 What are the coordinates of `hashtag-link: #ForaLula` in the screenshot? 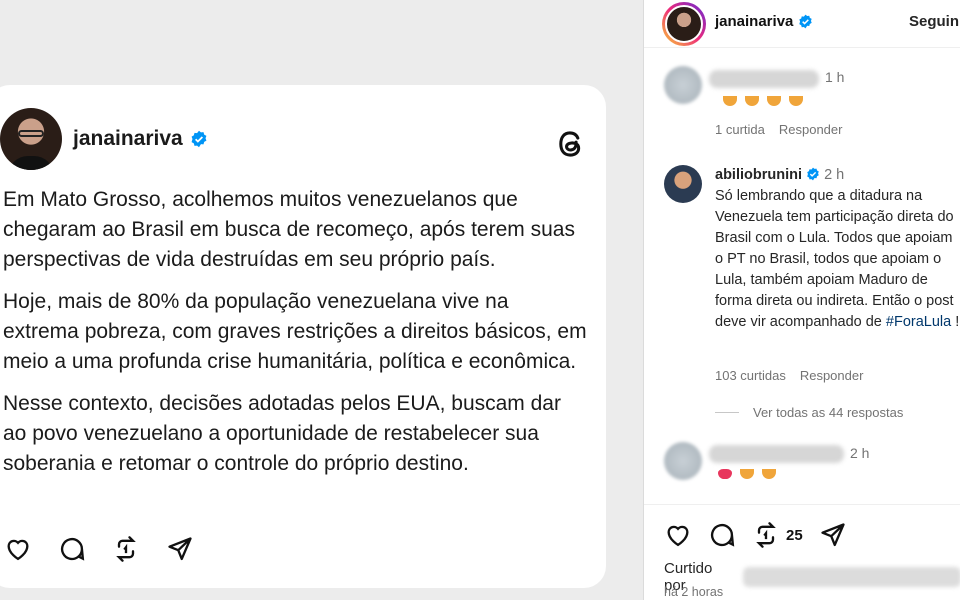 It's located at (918, 322).